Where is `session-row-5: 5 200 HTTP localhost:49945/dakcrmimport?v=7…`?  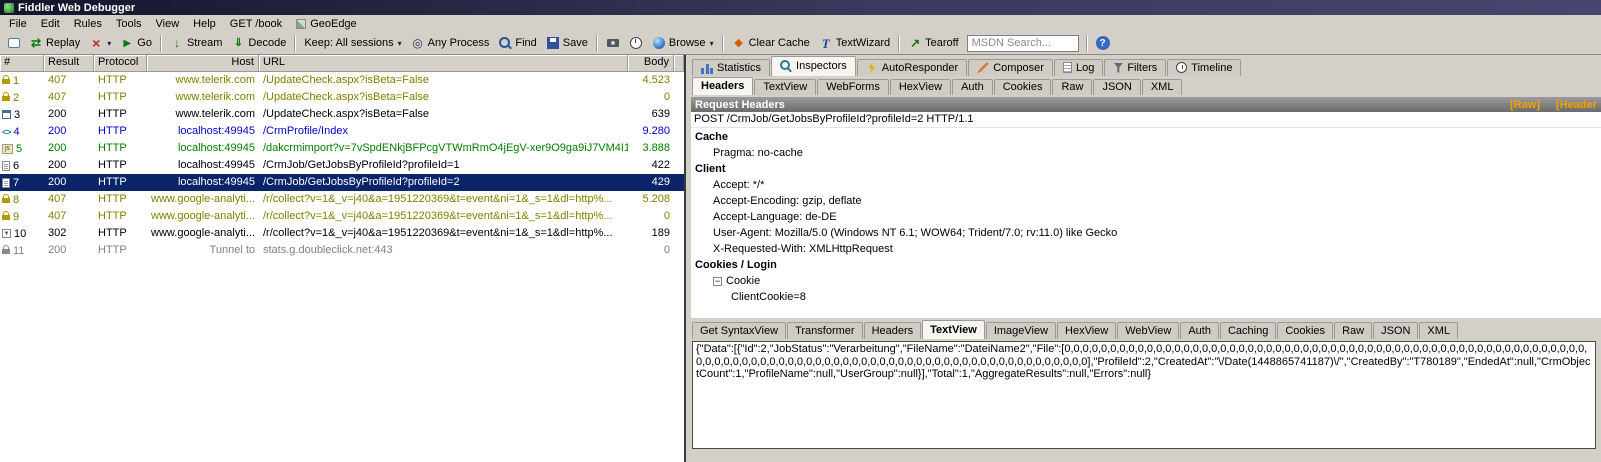
session-row-5: 5 200 HTTP localhost:49945/dakcrmimport?v=7… is located at coordinates (342, 148).